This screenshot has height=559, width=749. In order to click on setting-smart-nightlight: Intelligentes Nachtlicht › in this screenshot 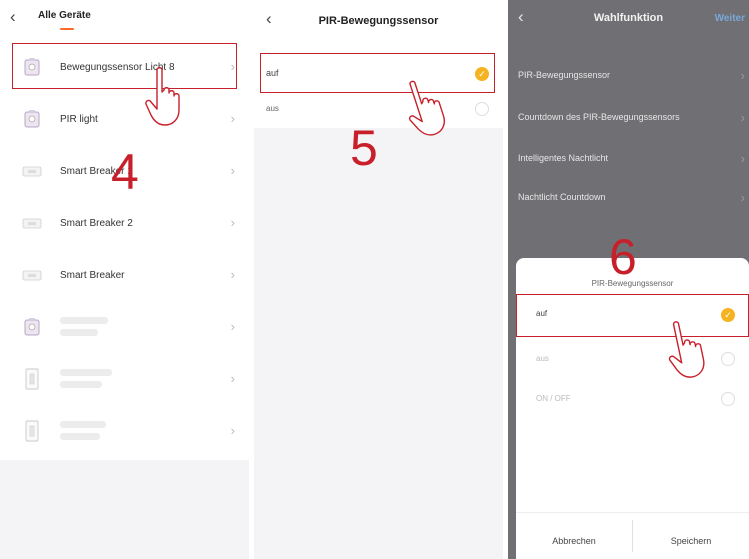, I will do `click(628, 159)`.